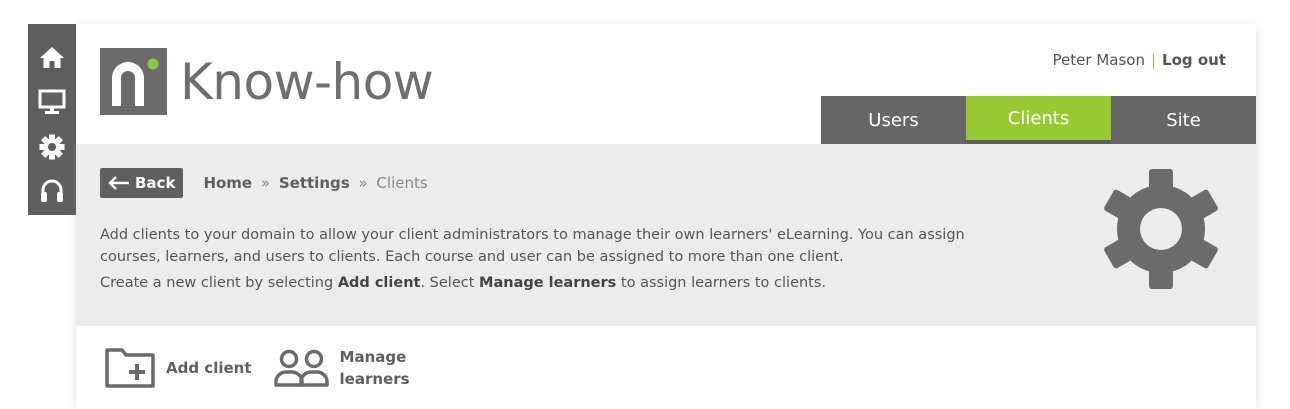  I want to click on user-name: Peter Mason, so click(1098, 60).